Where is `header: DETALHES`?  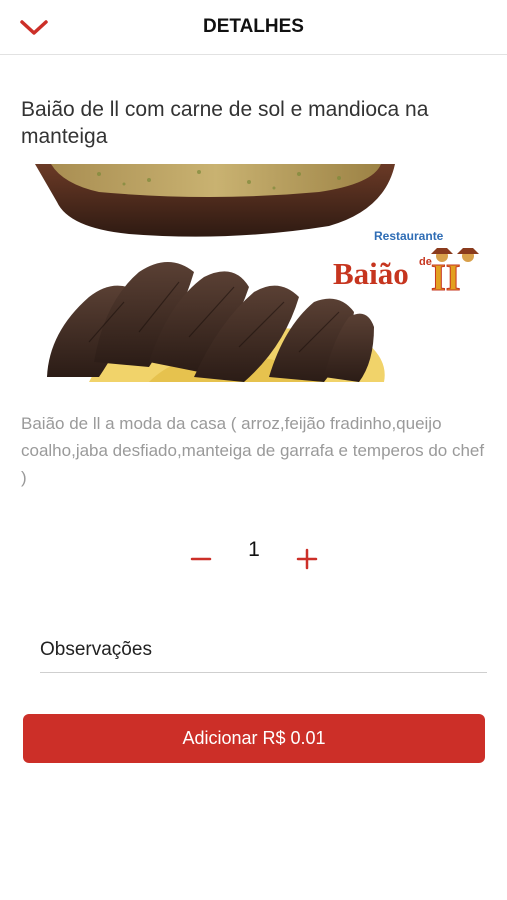 header: DETALHES is located at coordinates (253, 27).